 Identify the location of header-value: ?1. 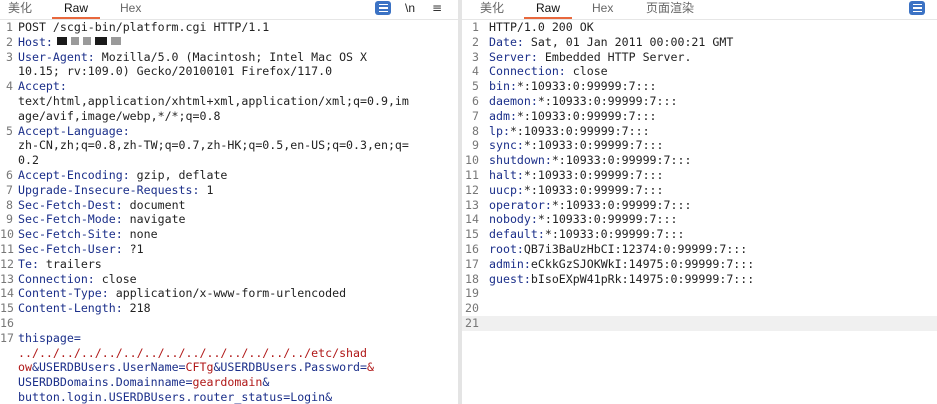
(133, 248).